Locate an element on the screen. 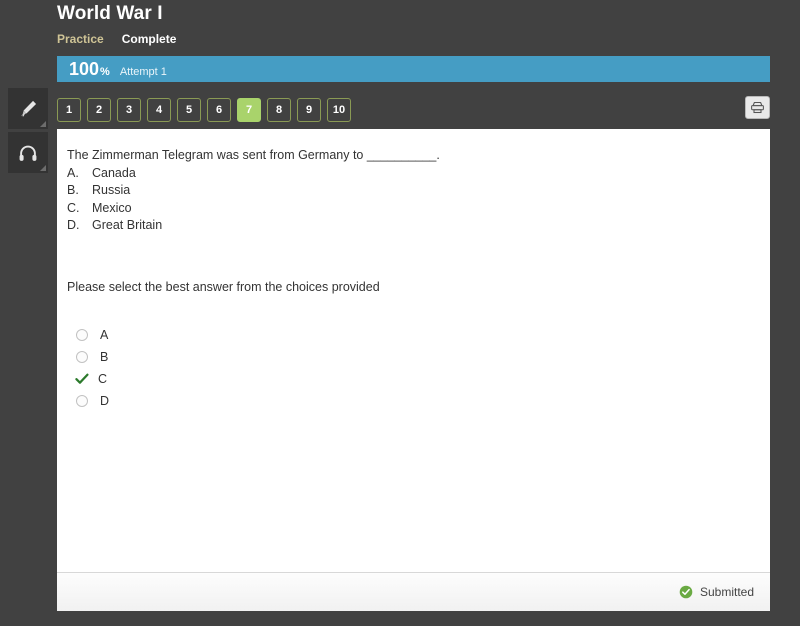 This screenshot has width=800, height=626. check-circle-icon is located at coordinates (686, 592).